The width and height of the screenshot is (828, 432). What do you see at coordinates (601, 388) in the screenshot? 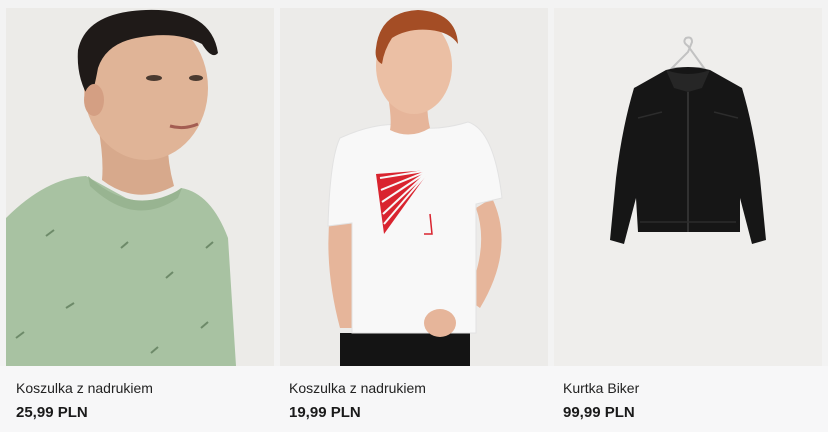
I see `product-name: Kurtka Biker` at bounding box center [601, 388].